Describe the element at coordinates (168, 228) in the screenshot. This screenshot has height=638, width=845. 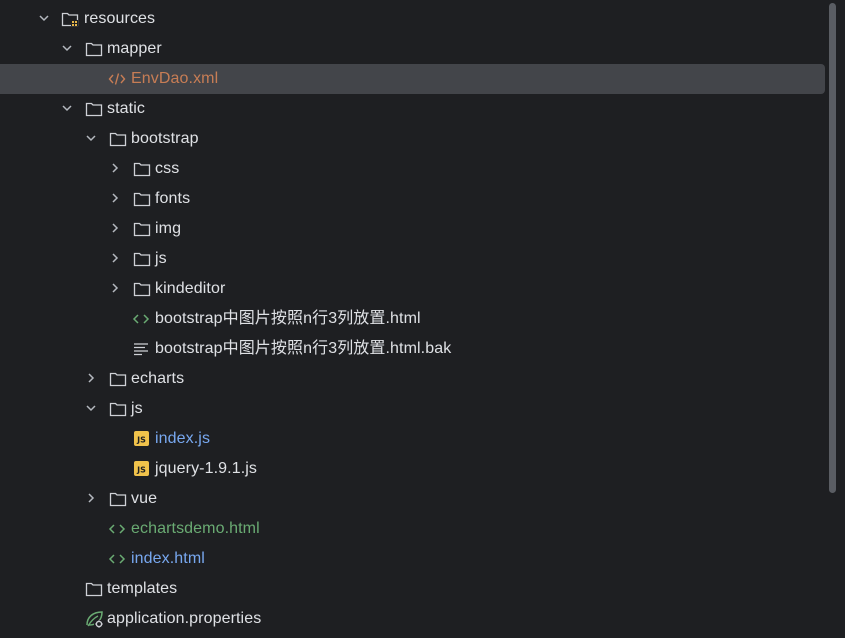
I see `tree-item-label: img` at that location.